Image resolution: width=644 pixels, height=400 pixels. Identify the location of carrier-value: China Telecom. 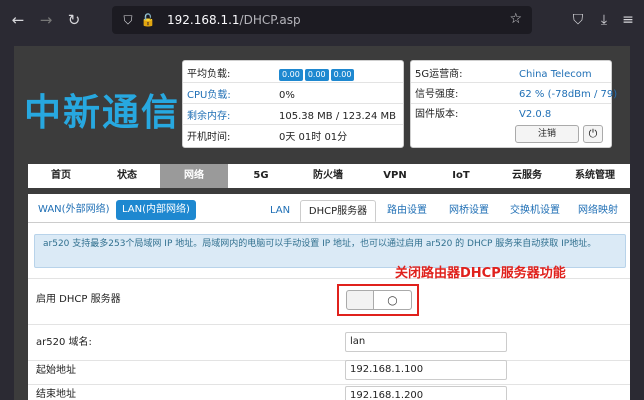
(555, 74).